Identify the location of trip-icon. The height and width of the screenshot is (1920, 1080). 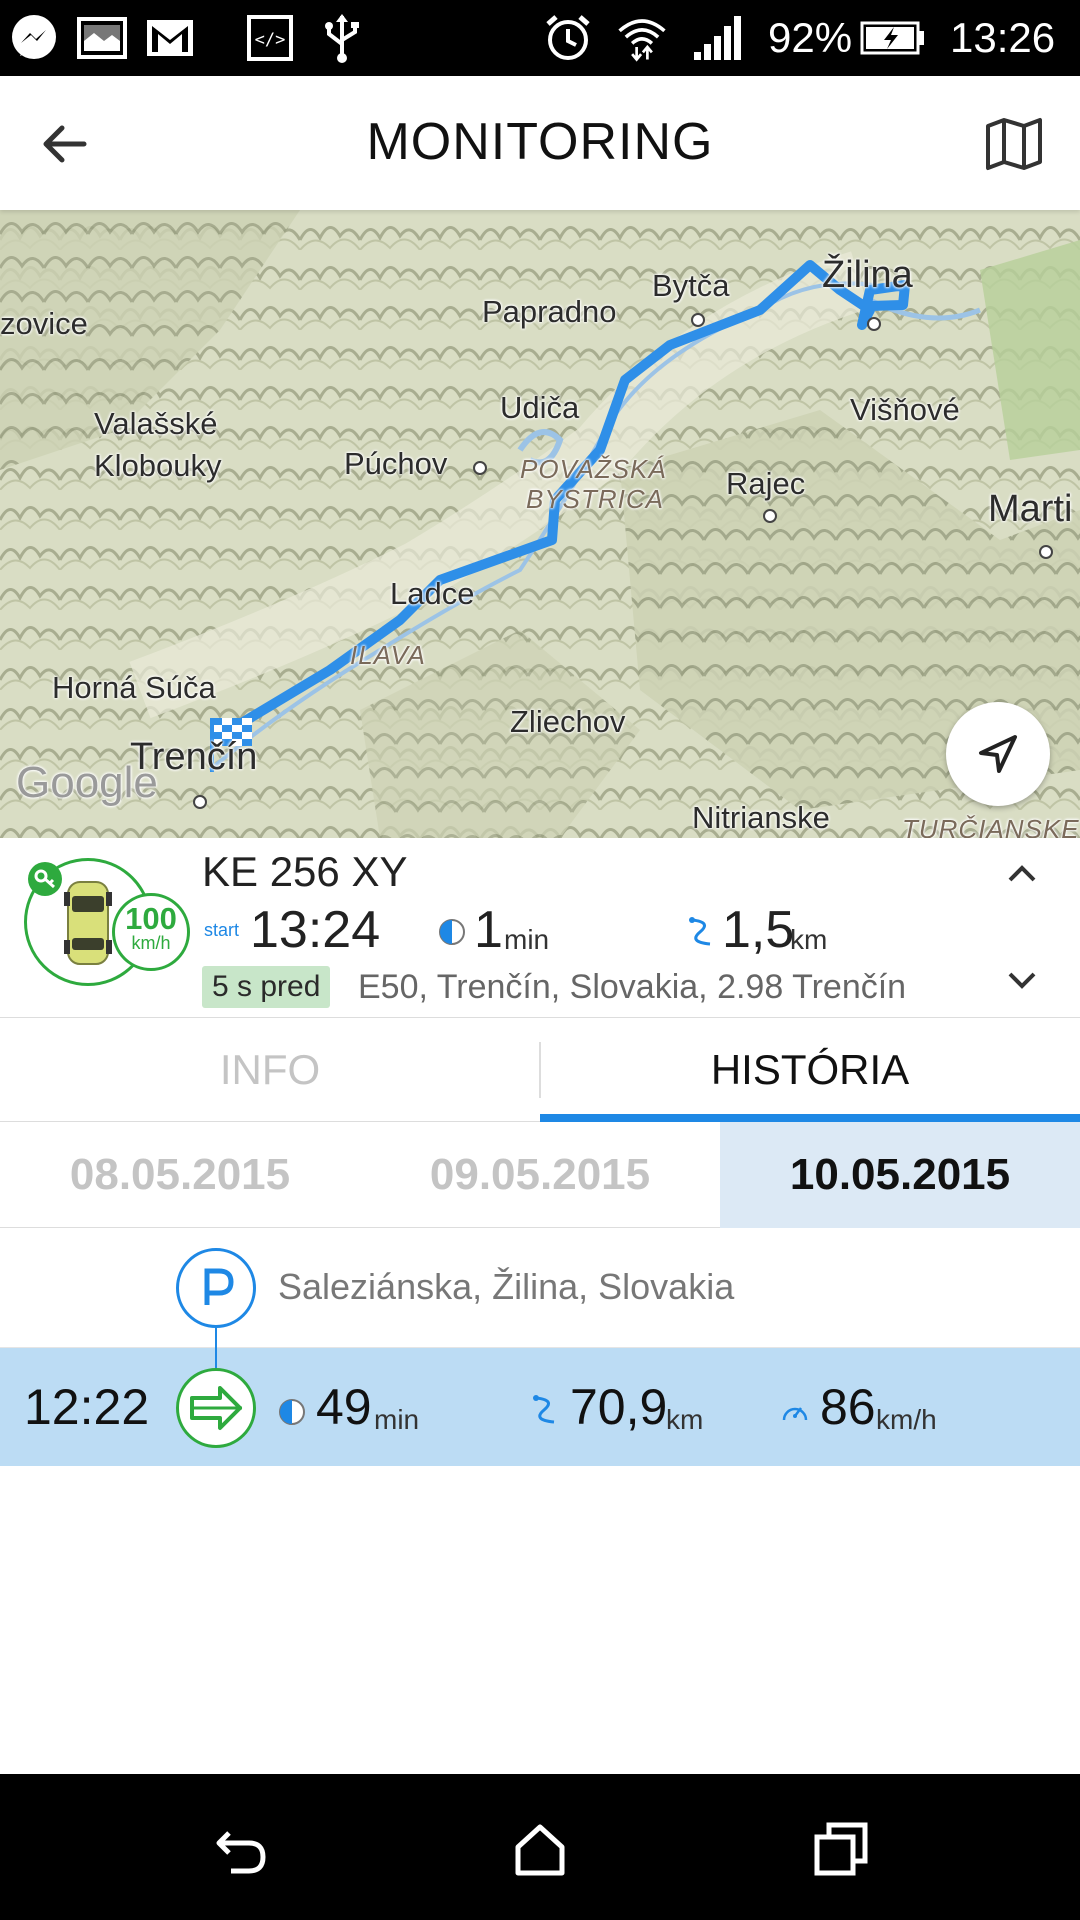
(216, 1408).